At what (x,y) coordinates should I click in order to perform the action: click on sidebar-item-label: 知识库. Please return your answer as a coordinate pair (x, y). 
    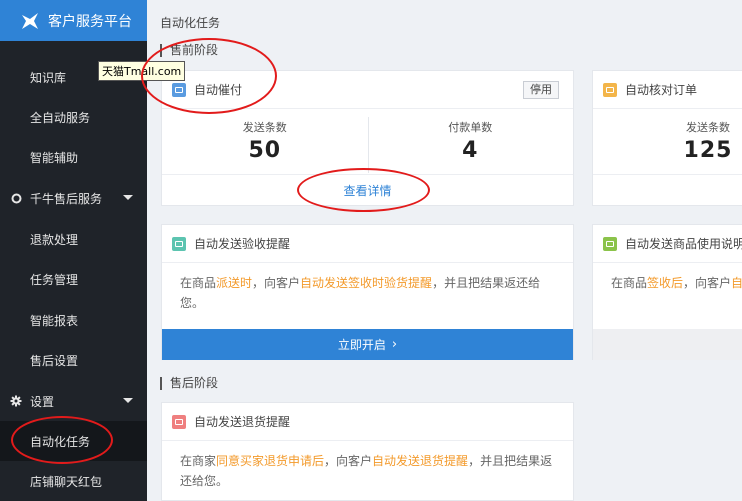
    Looking at the image, I should click on (48, 77).